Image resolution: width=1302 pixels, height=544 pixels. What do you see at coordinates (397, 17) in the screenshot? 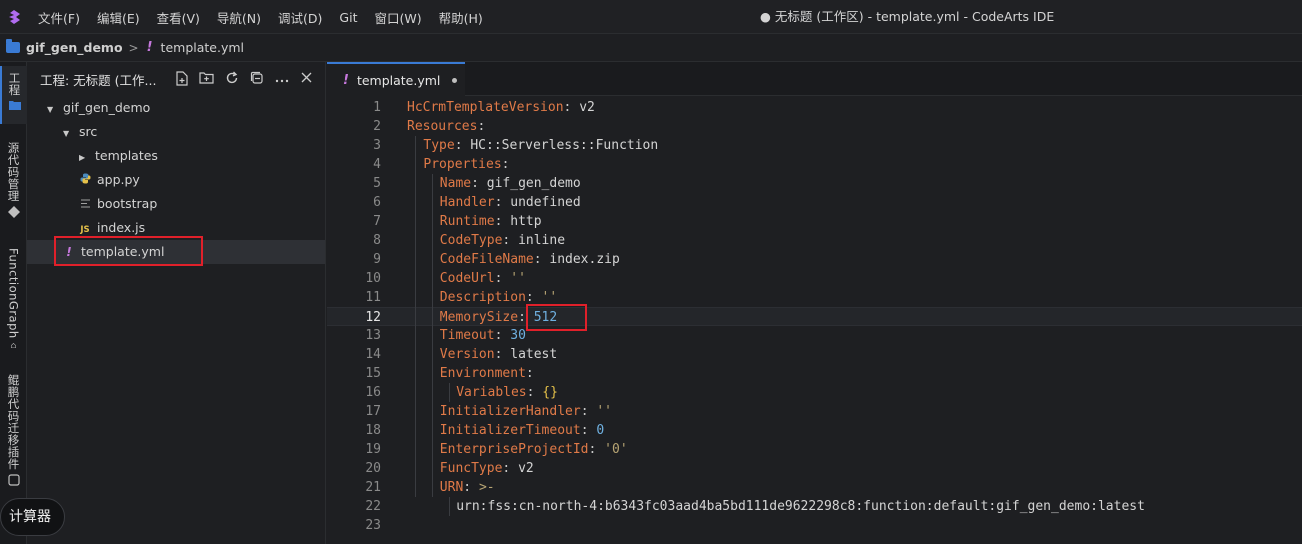
I see `menu-item: 窗口(W)` at bounding box center [397, 17].